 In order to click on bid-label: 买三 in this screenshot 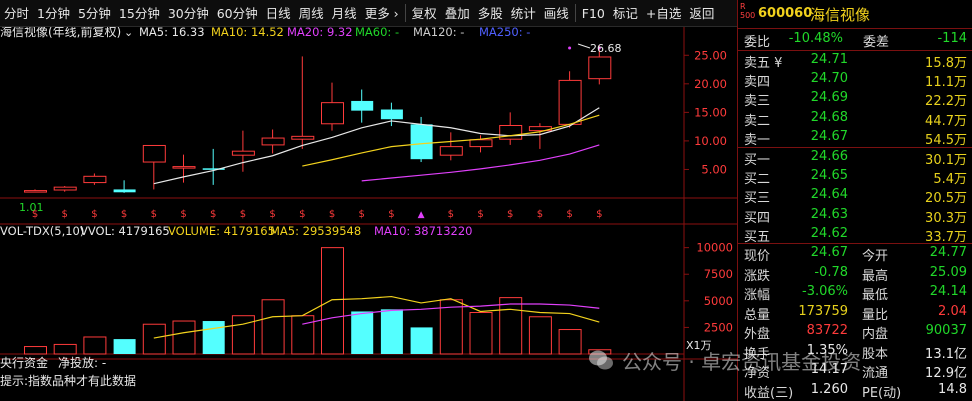, I will do `click(757, 199)`.